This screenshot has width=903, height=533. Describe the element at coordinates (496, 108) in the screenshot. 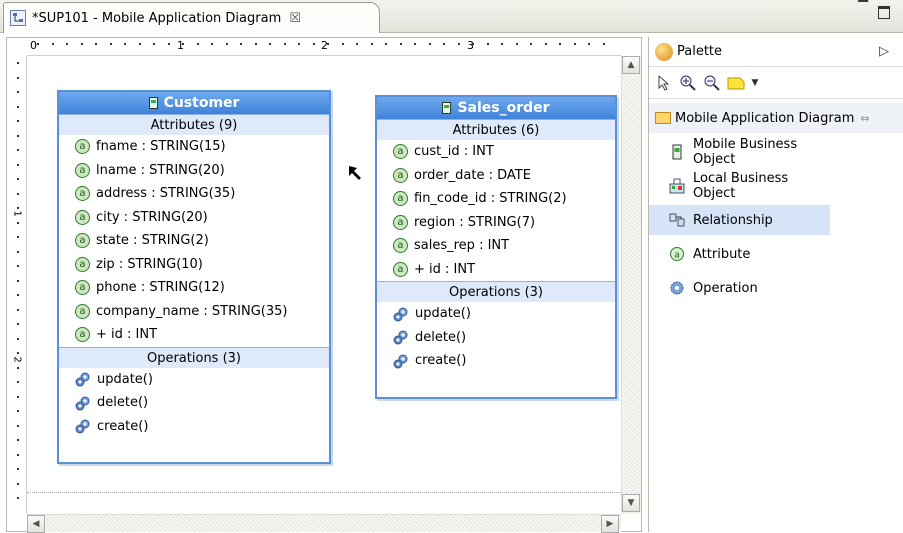

I see `sales-order-header: Sales_order` at that location.